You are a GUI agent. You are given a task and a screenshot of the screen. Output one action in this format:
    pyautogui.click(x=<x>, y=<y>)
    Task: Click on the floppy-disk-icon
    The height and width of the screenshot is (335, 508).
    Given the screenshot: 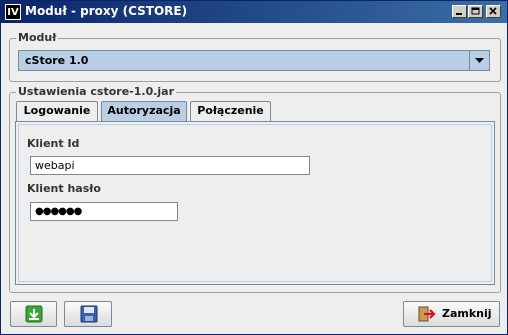 What is the action you would take?
    pyautogui.click(x=89, y=314)
    